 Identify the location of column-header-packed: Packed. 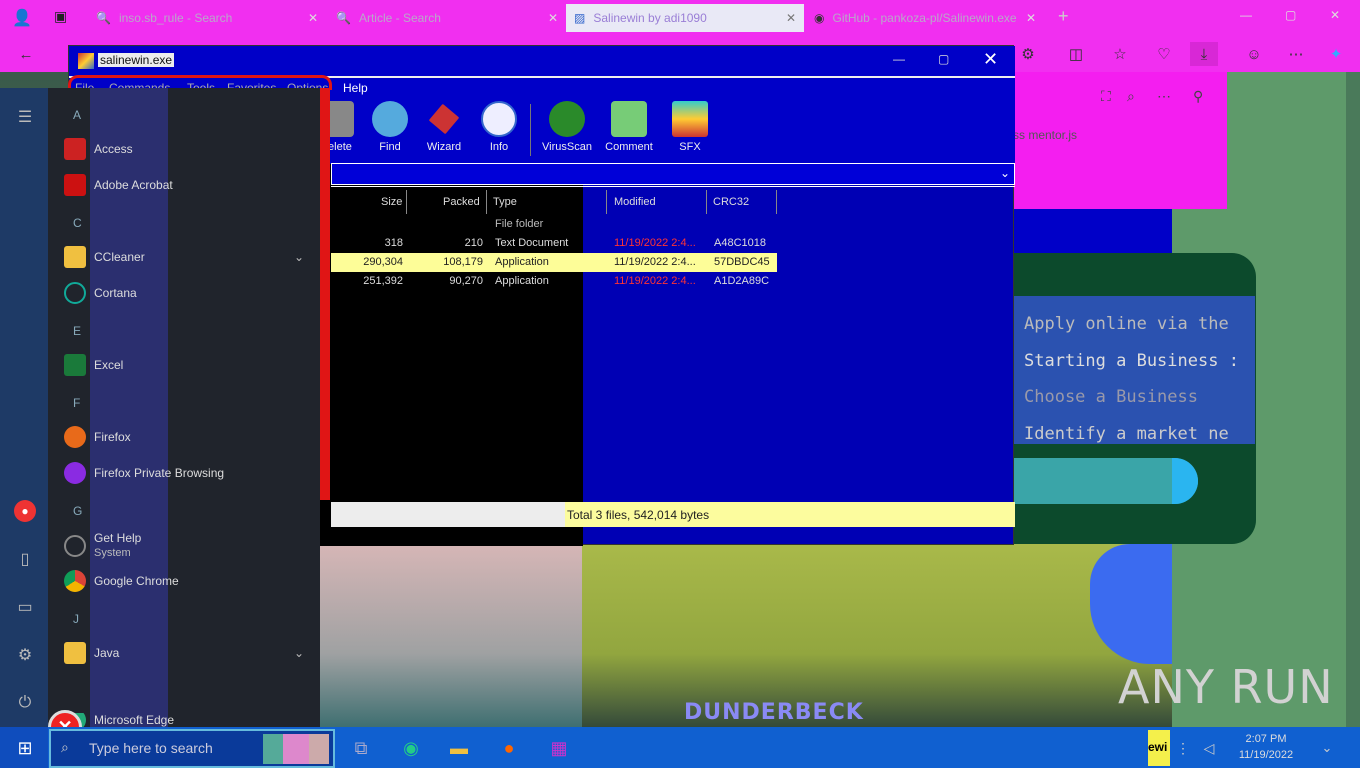
(461, 202).